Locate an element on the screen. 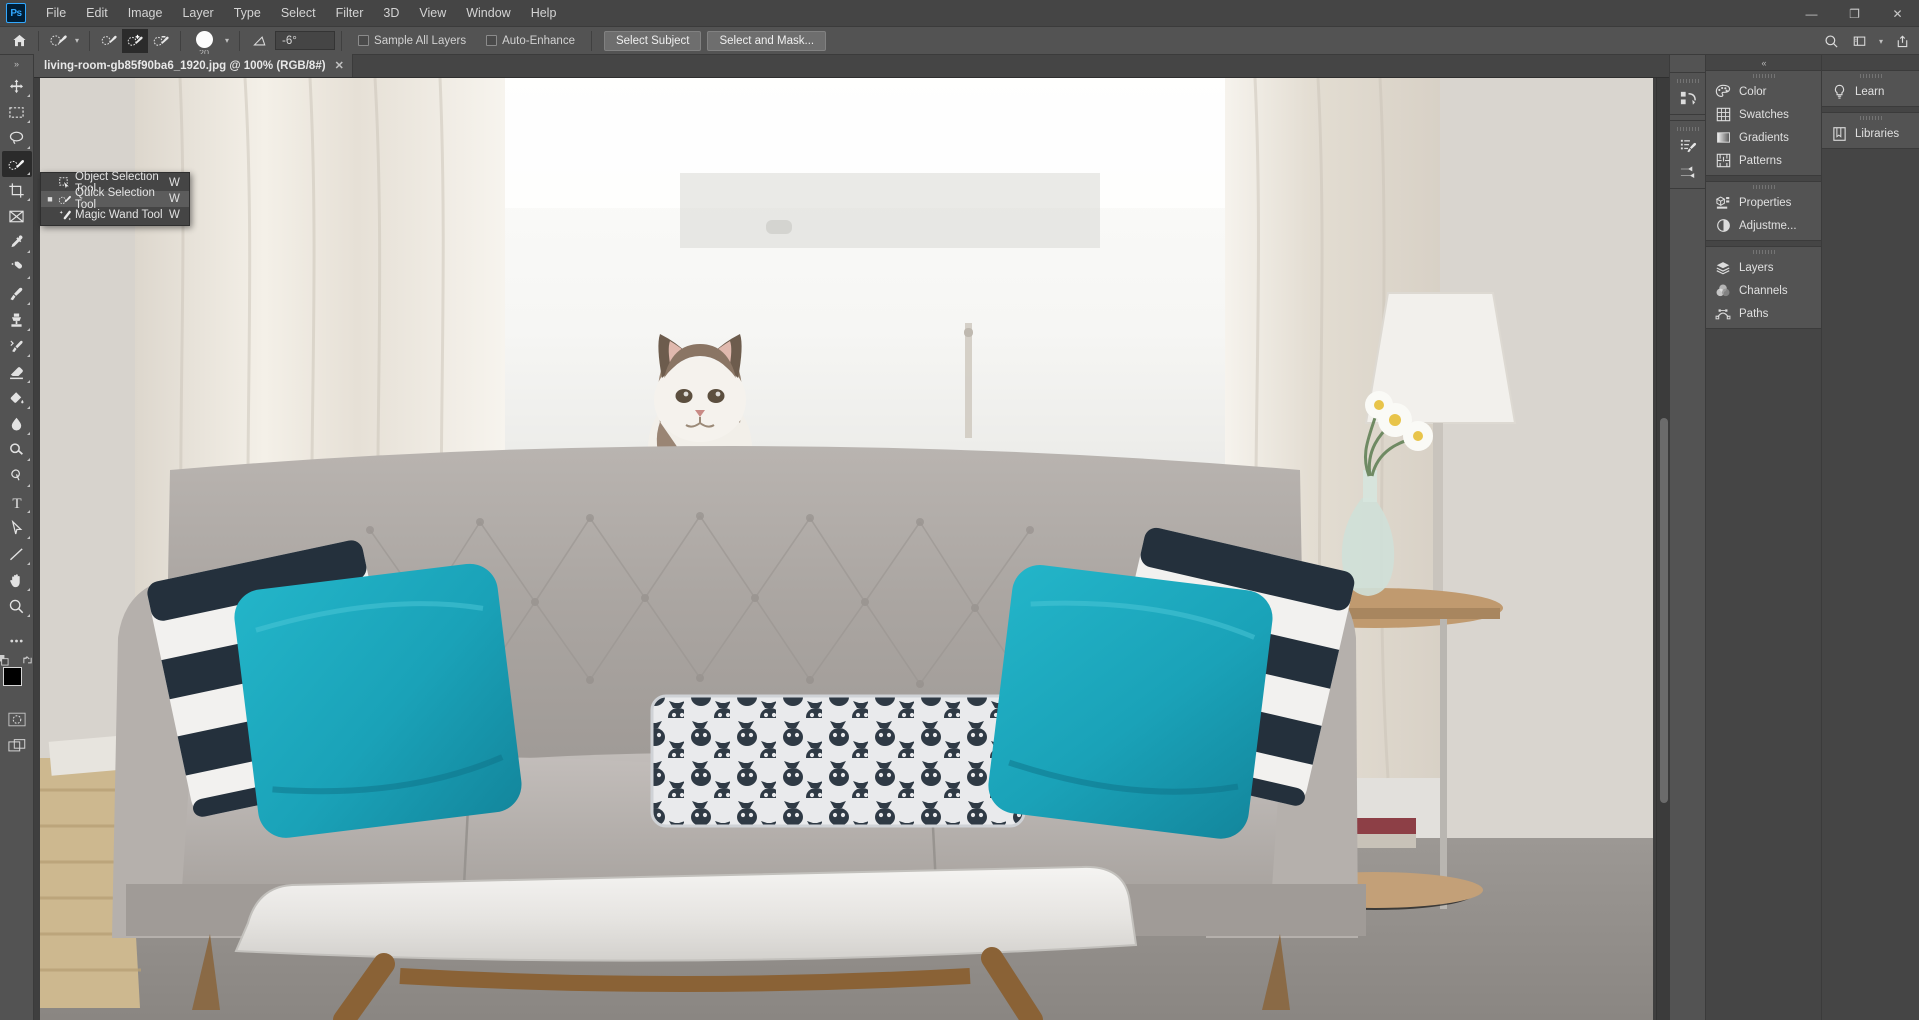 The width and height of the screenshot is (1919, 1020). menu-file: File is located at coordinates (56, 13).